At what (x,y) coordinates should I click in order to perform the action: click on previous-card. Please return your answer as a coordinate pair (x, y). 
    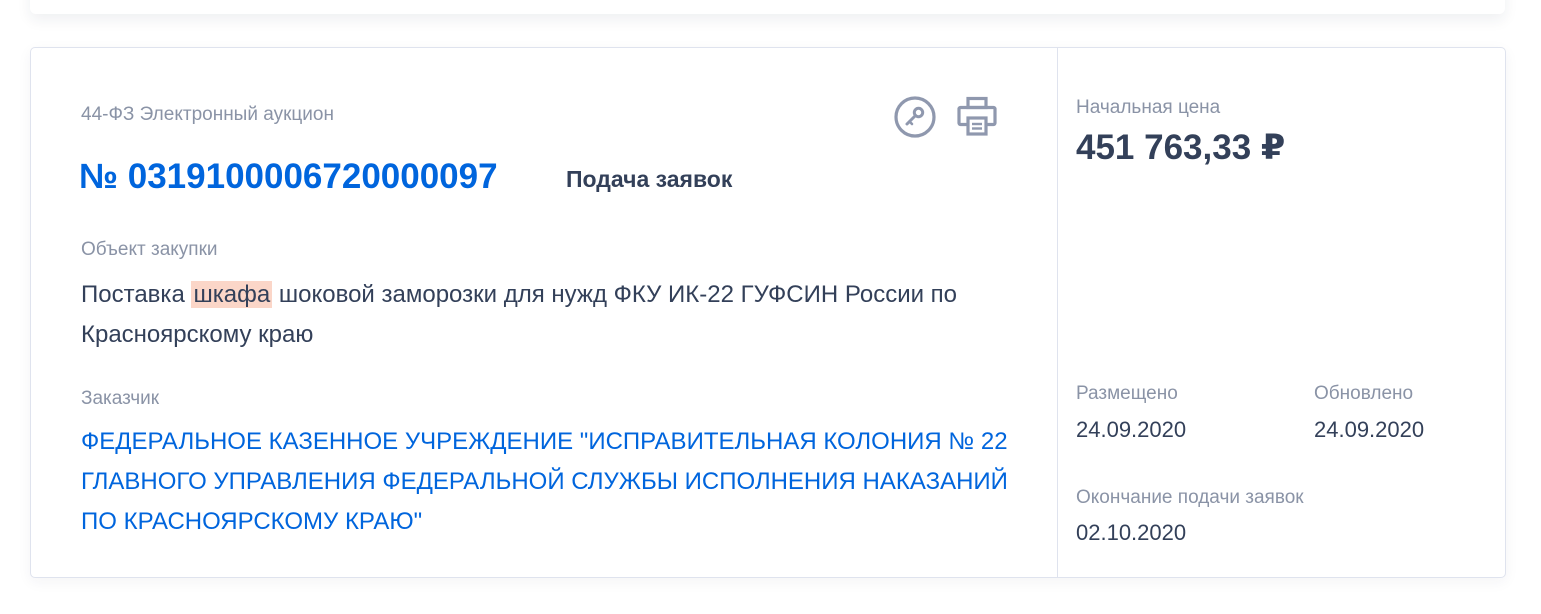
    Looking at the image, I should click on (767, 7).